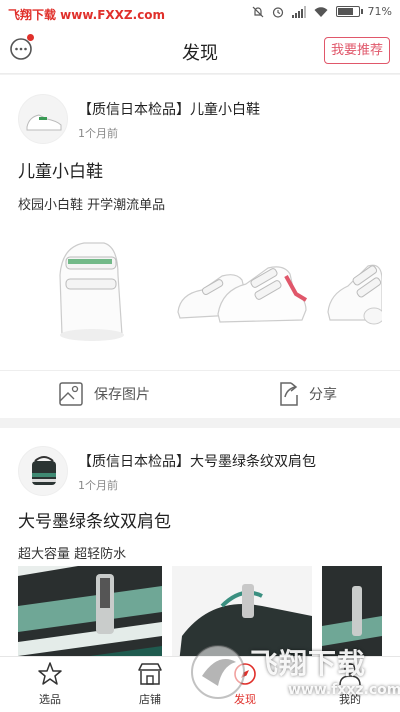  I want to click on tab-mine: 我的, so click(350, 684).